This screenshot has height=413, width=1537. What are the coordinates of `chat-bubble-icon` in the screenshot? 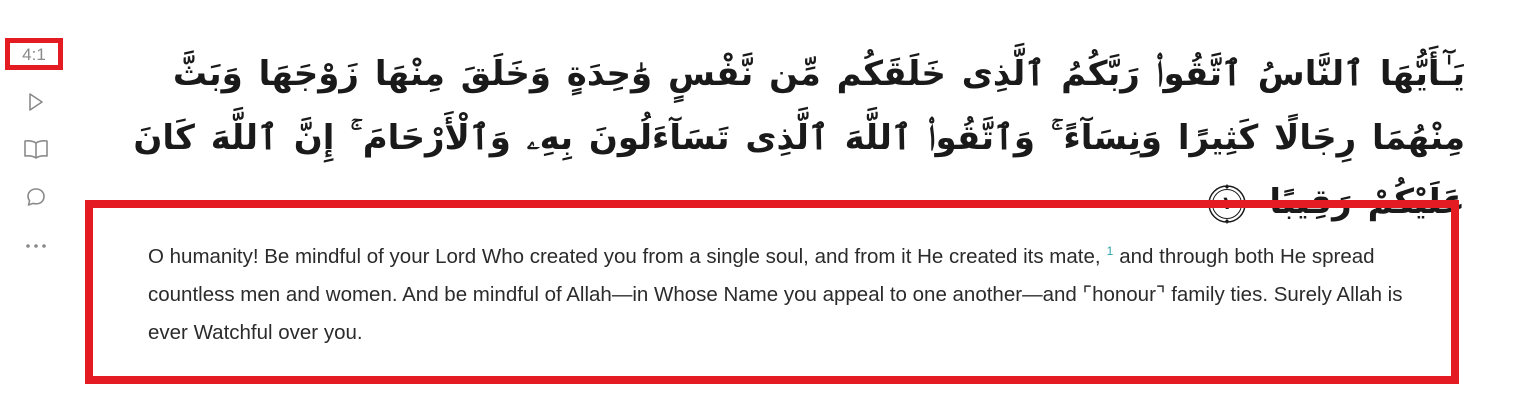 It's located at (36, 197).